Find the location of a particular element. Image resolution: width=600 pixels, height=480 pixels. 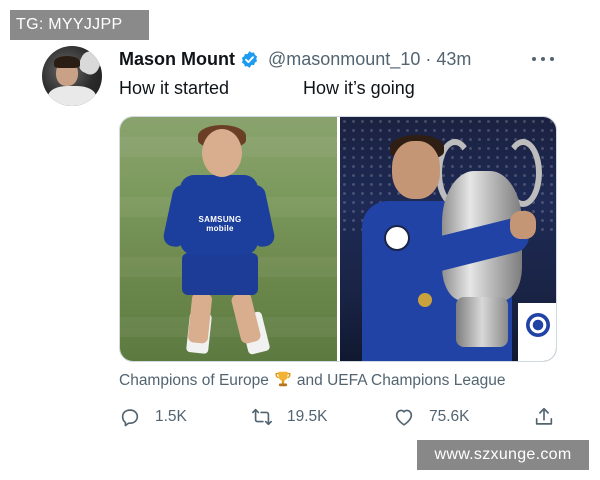

author-handle: @masonmount_10 is located at coordinates (344, 59).